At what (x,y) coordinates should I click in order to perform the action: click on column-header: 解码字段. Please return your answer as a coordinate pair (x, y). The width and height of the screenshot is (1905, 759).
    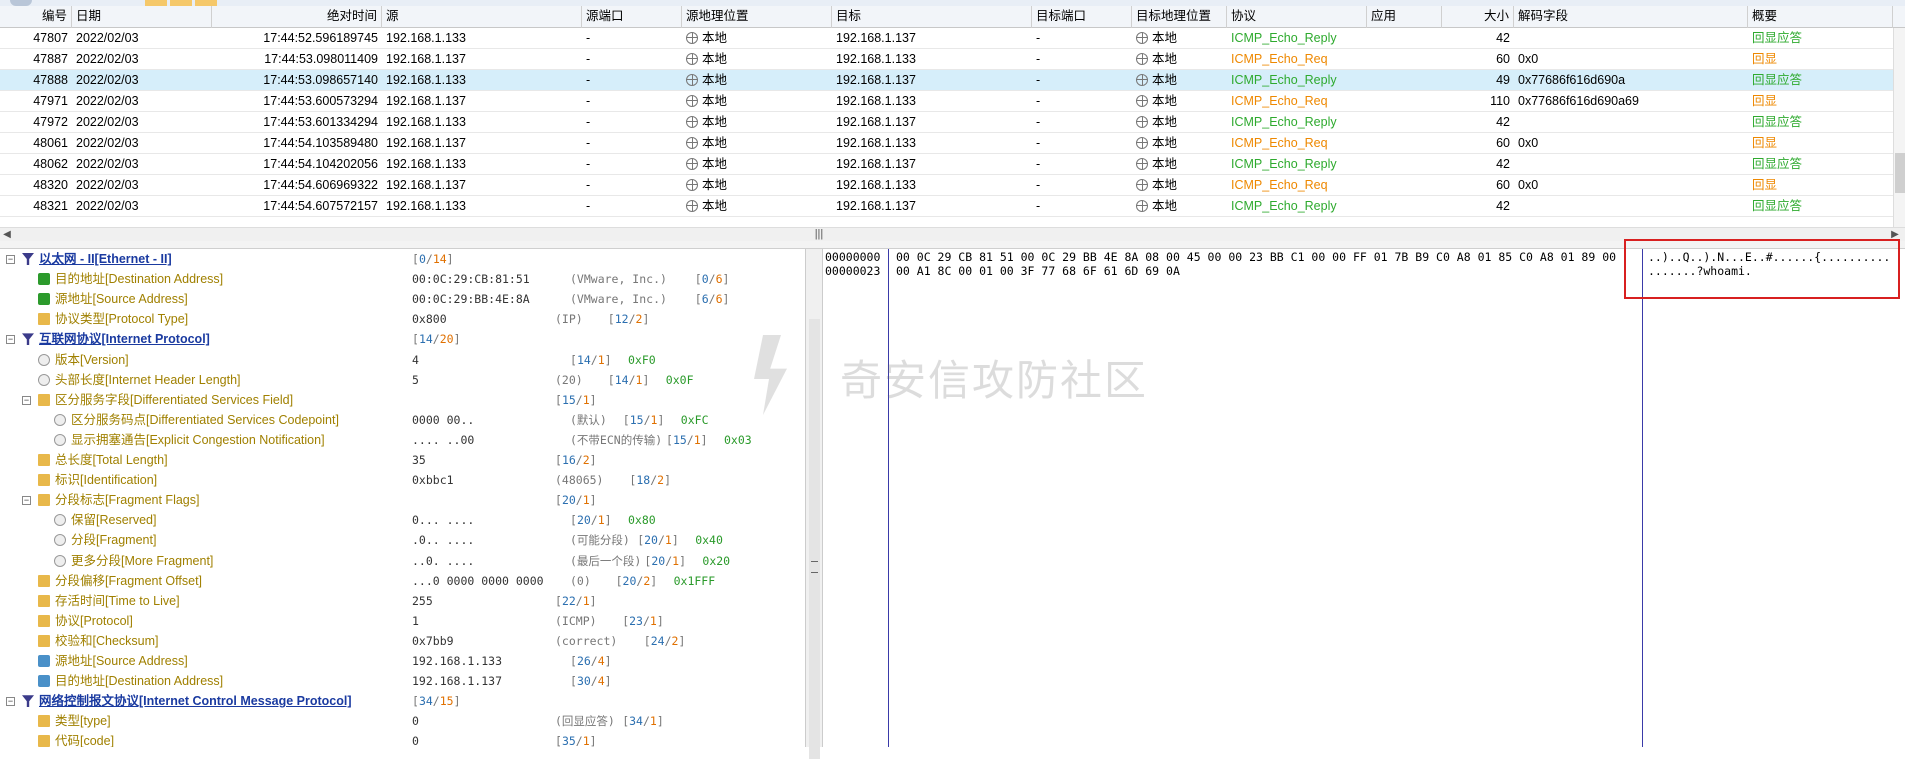
    Looking at the image, I should click on (1631, 17).